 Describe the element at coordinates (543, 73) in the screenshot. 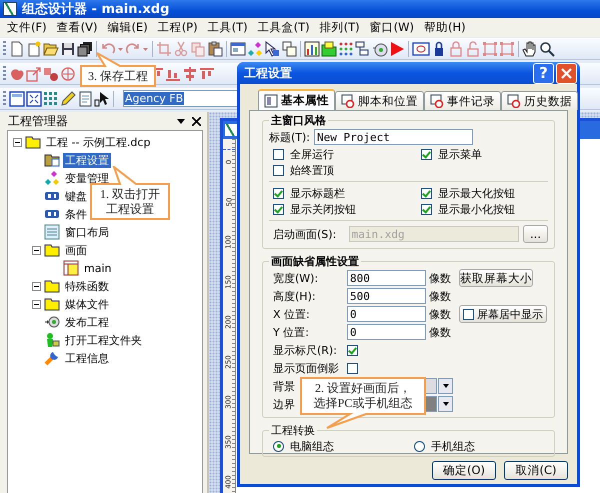

I see `help-button: ?` at that location.